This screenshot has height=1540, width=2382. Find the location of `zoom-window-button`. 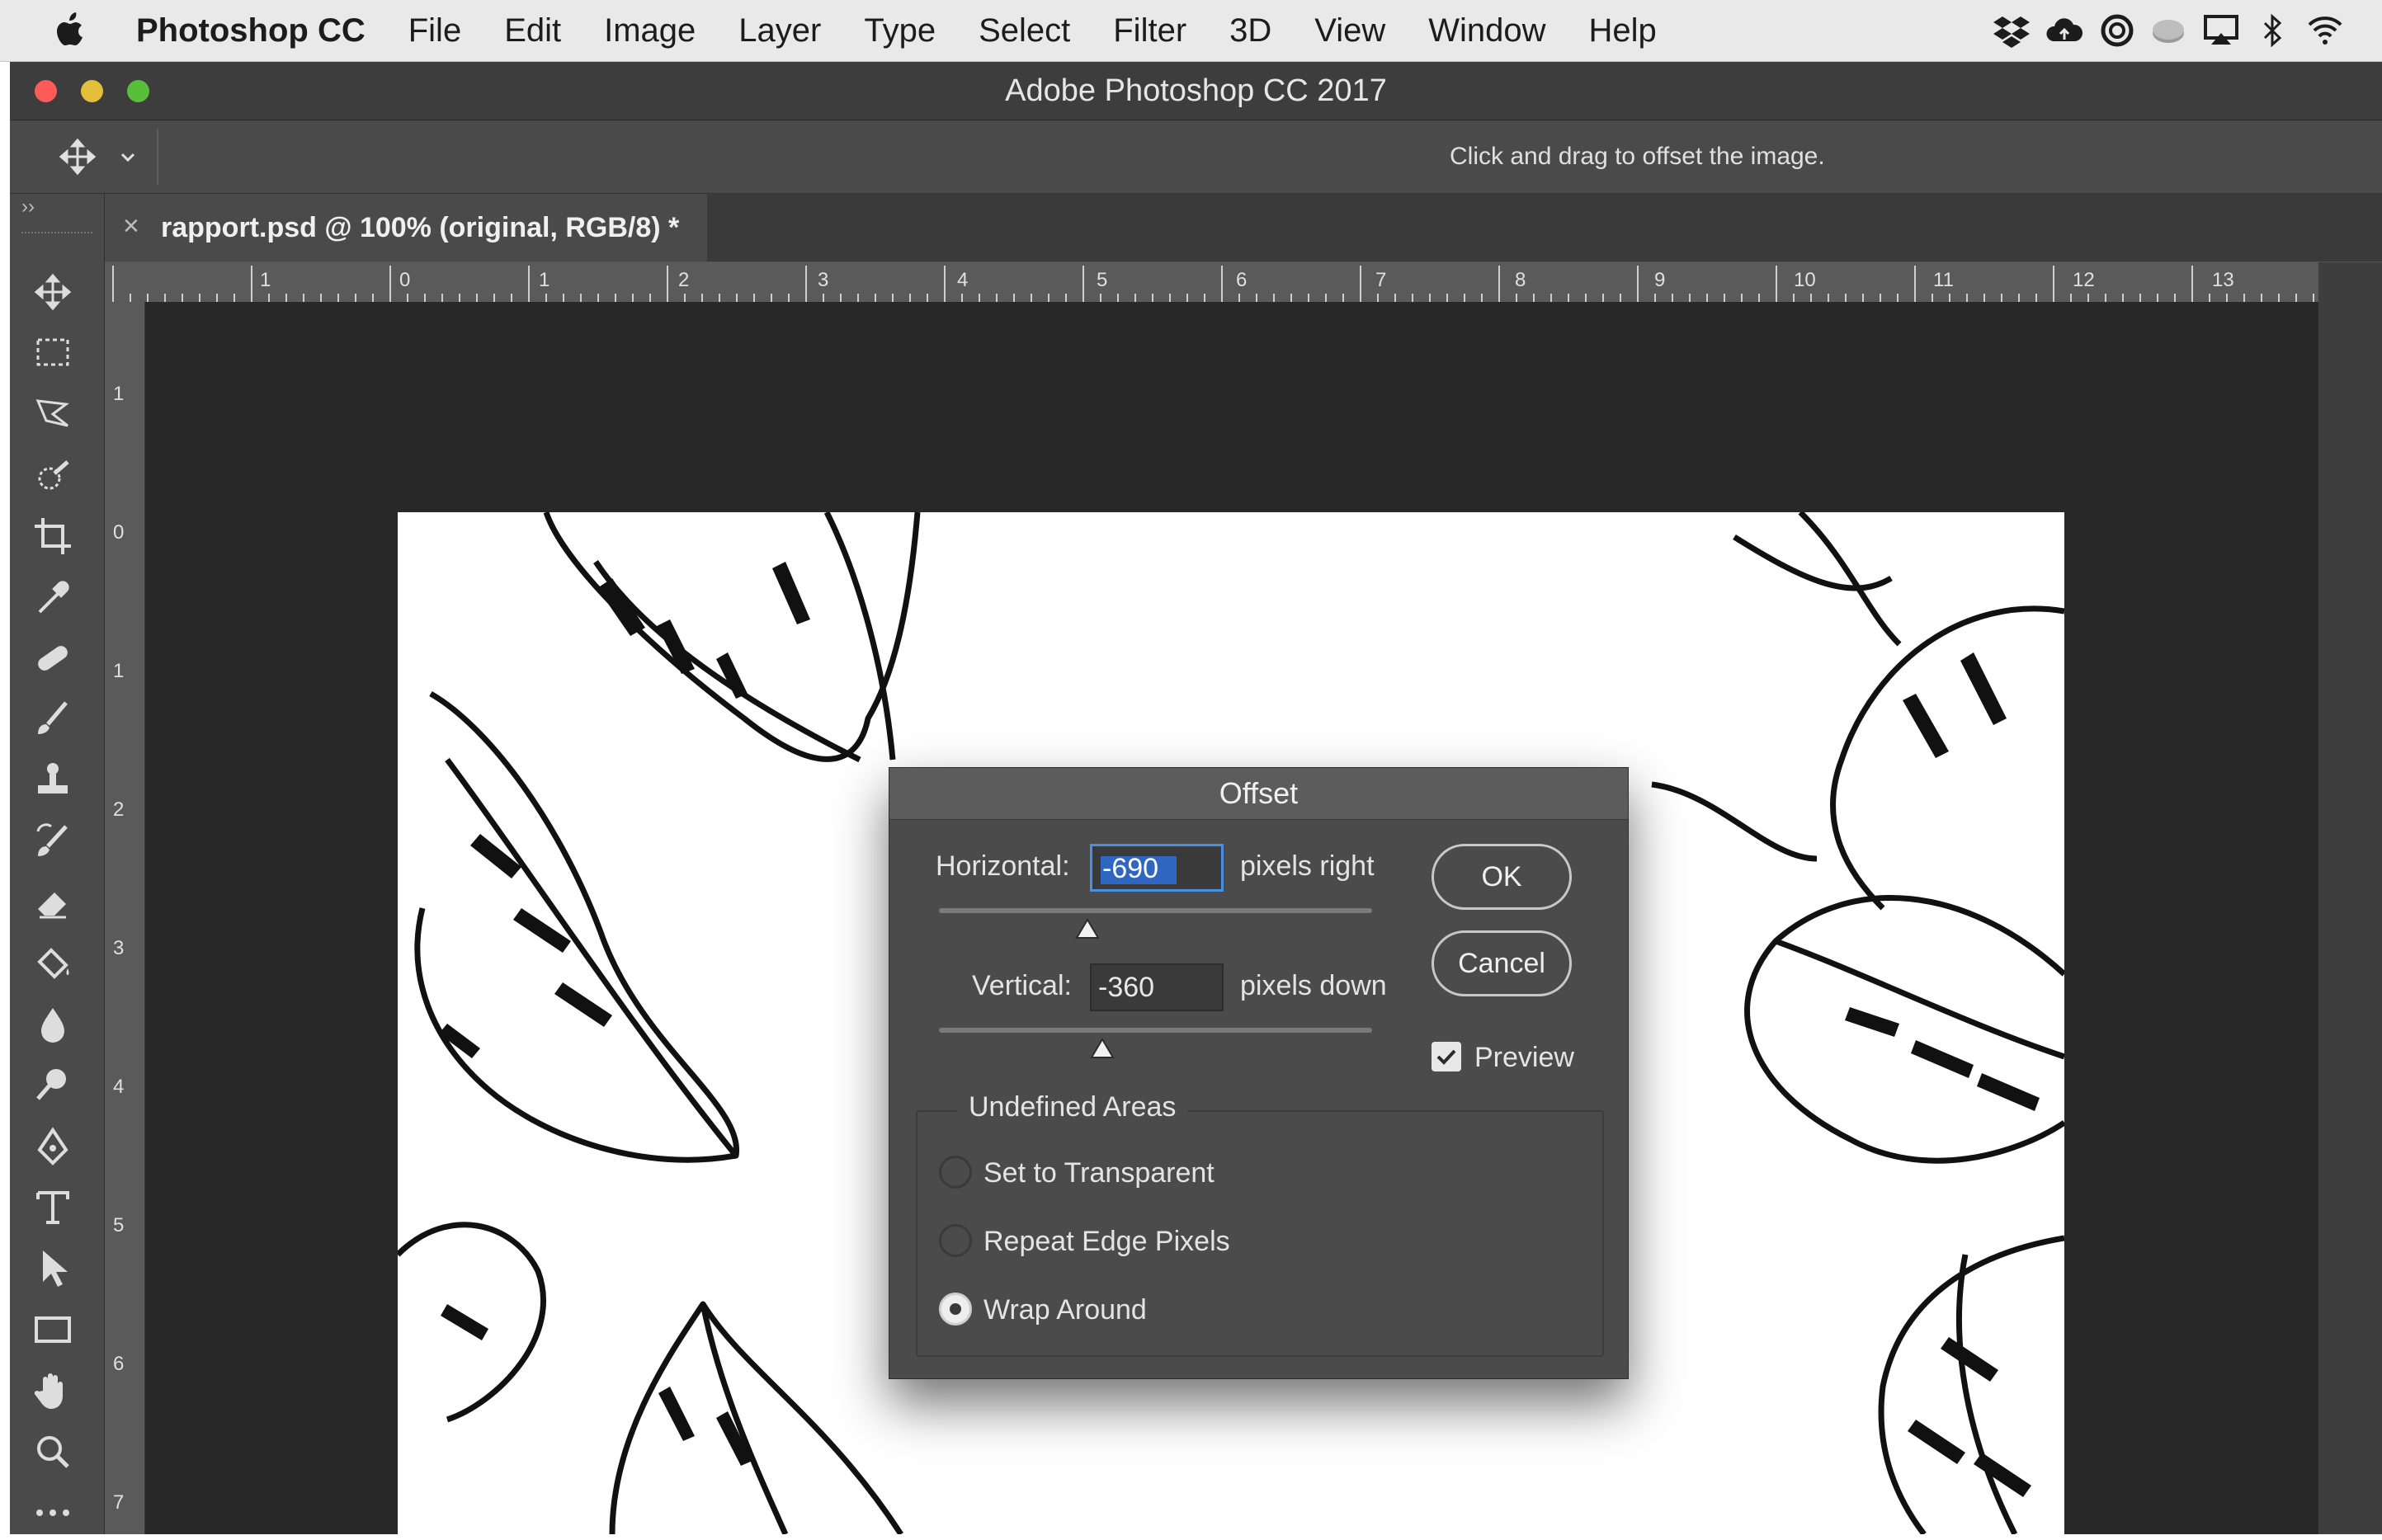

zoom-window-button is located at coordinates (138, 91).